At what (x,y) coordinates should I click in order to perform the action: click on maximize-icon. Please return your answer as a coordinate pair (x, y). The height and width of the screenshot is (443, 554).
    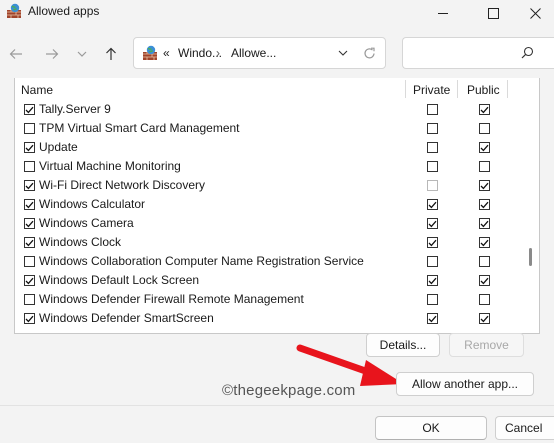
    Looking at the image, I should click on (493, 13).